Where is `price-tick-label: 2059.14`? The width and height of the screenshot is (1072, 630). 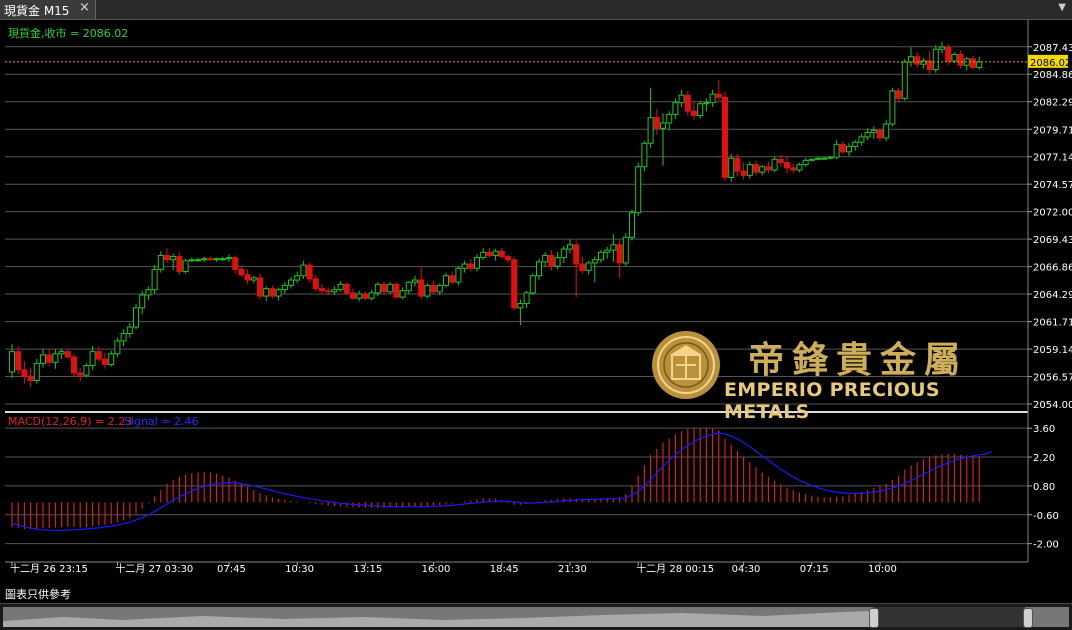 price-tick-label: 2059.14 is located at coordinates (1052, 350).